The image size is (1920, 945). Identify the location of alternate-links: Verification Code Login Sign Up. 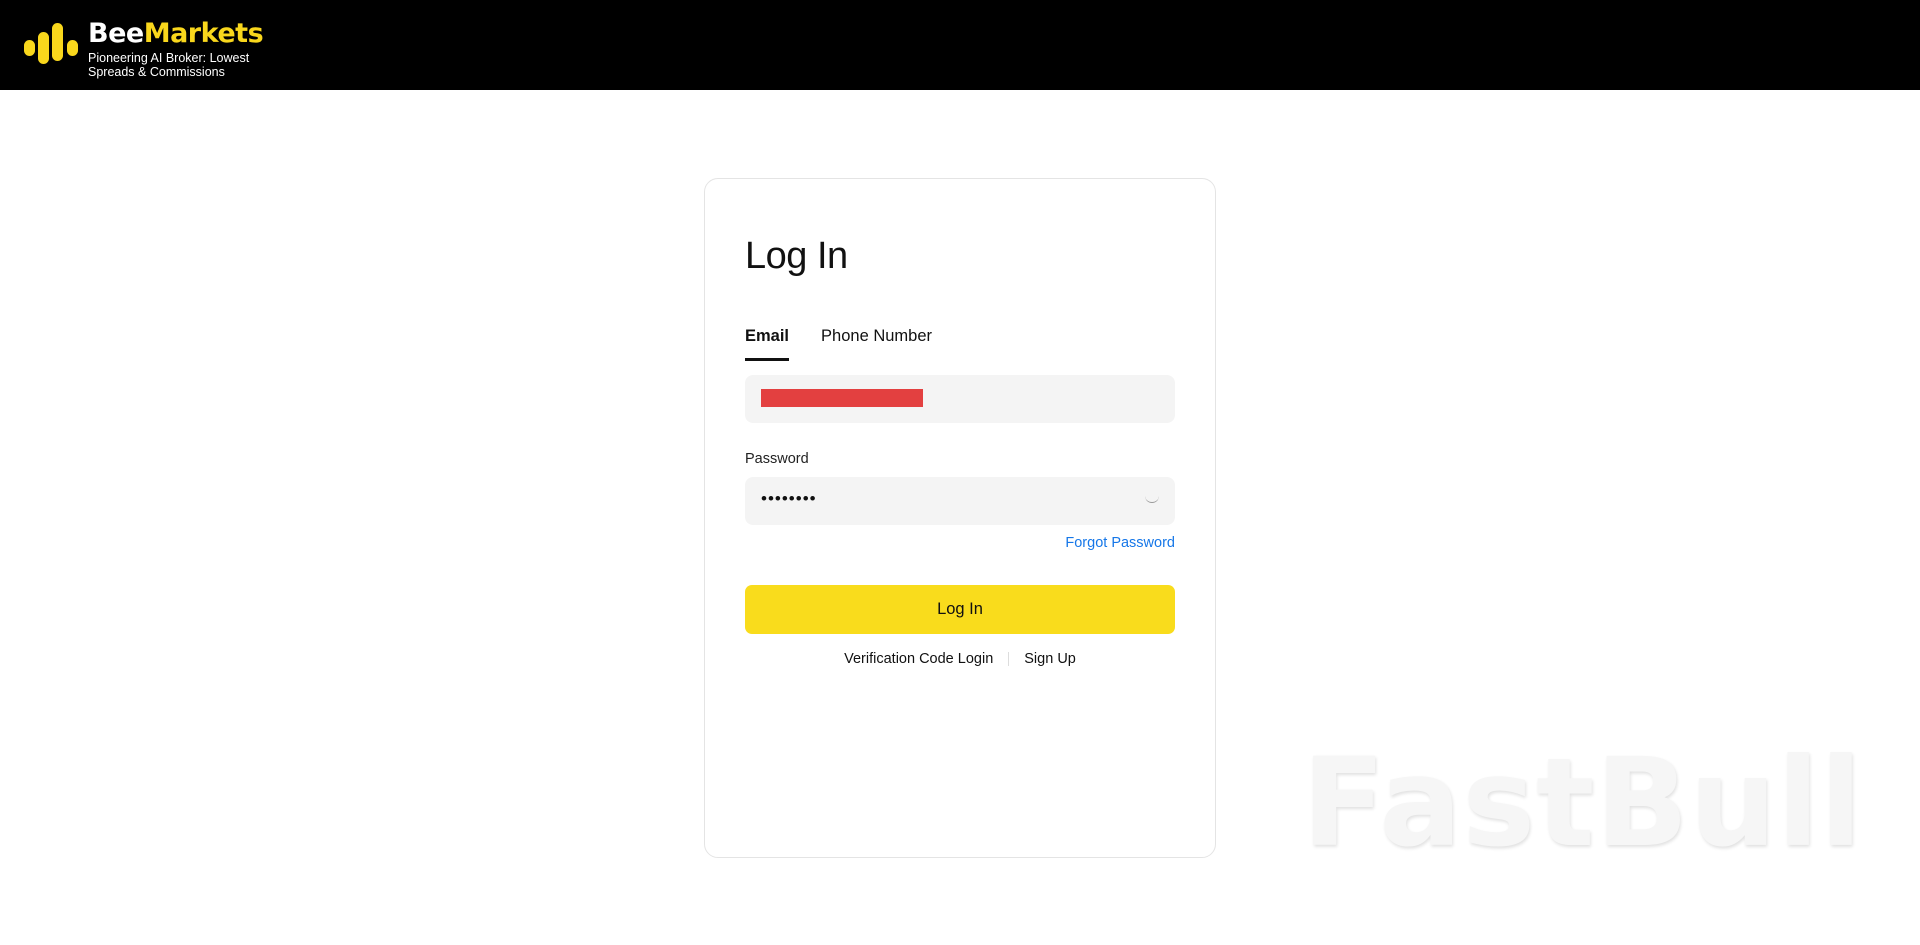
(960, 659).